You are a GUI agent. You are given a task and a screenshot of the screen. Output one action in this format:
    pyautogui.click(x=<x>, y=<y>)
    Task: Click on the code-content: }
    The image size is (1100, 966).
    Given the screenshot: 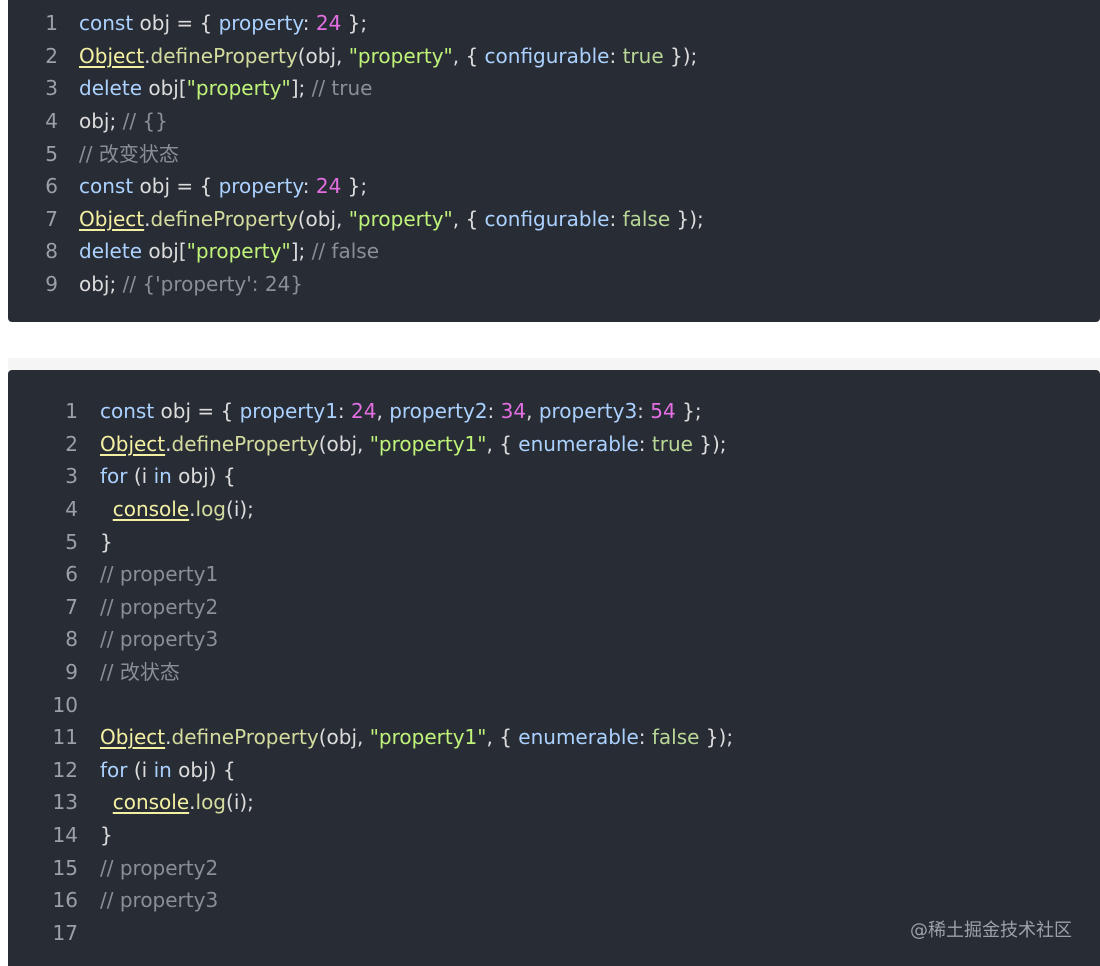 What is the action you would take?
    pyautogui.click(x=106, y=542)
    